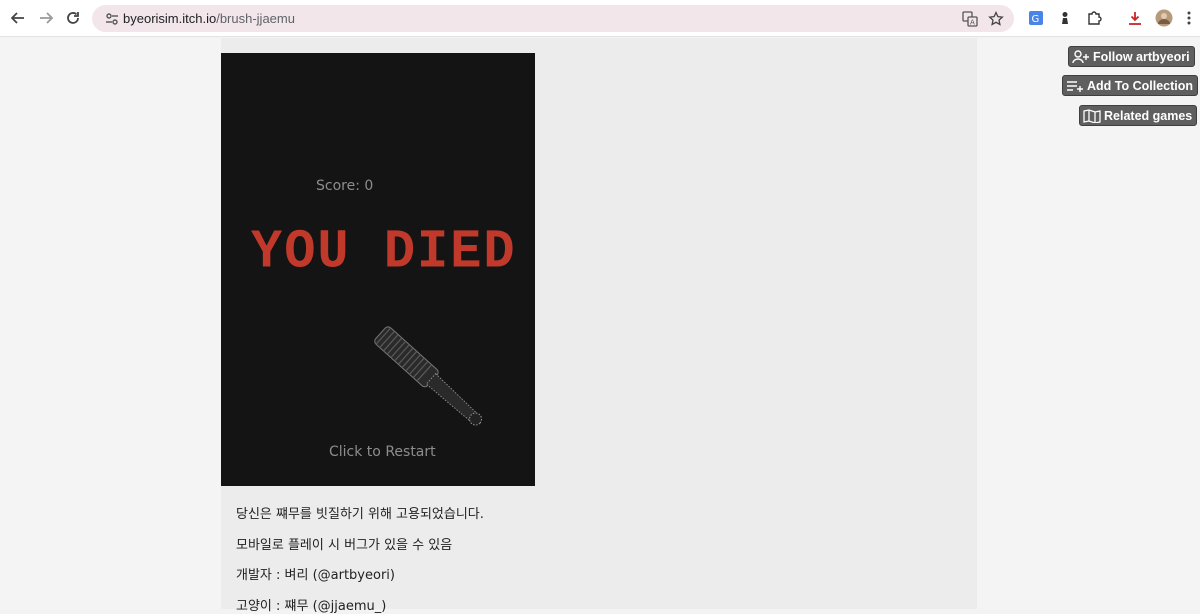 This screenshot has height=614, width=1200. I want to click on url-text: byeorisim.itch.io/brush-jjaemu, so click(209, 18).